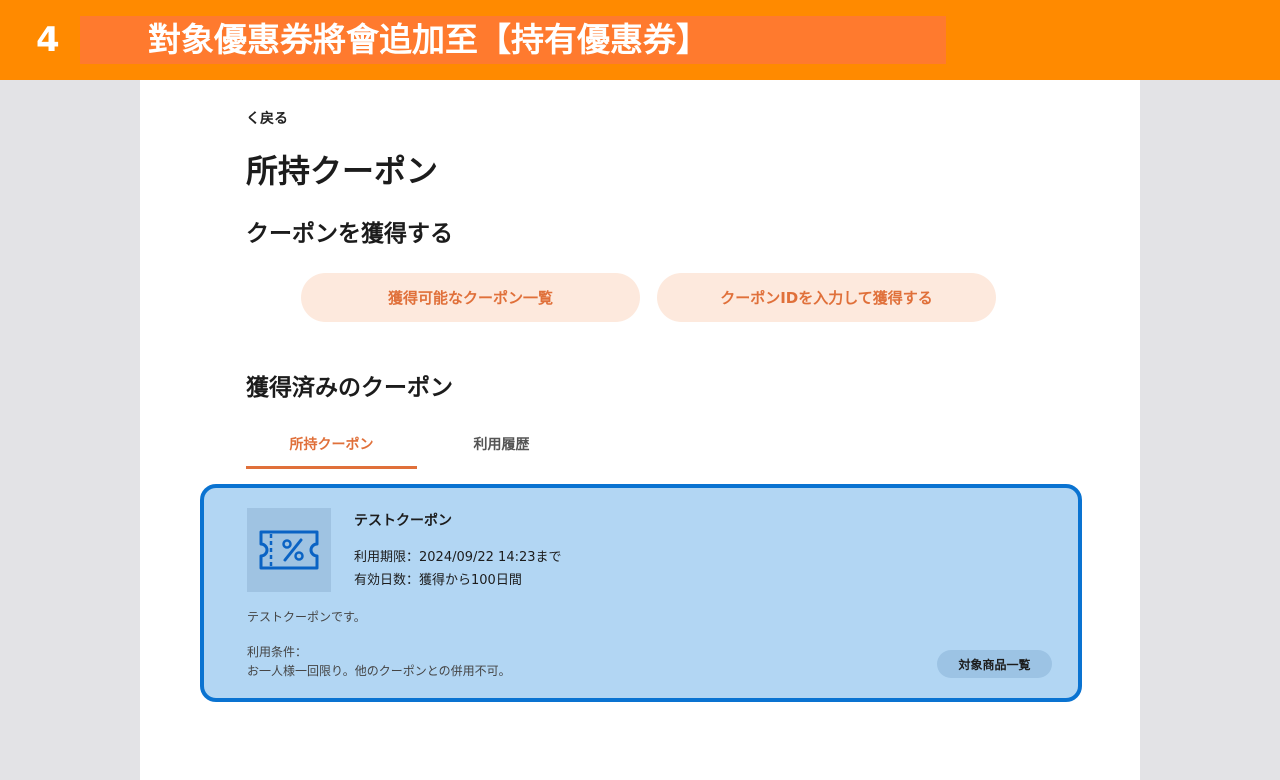 The image size is (1280, 780). What do you see at coordinates (826, 297) in the screenshot?
I see `enter-coupon-id-button: クーポンIDを入力して獲得する` at bounding box center [826, 297].